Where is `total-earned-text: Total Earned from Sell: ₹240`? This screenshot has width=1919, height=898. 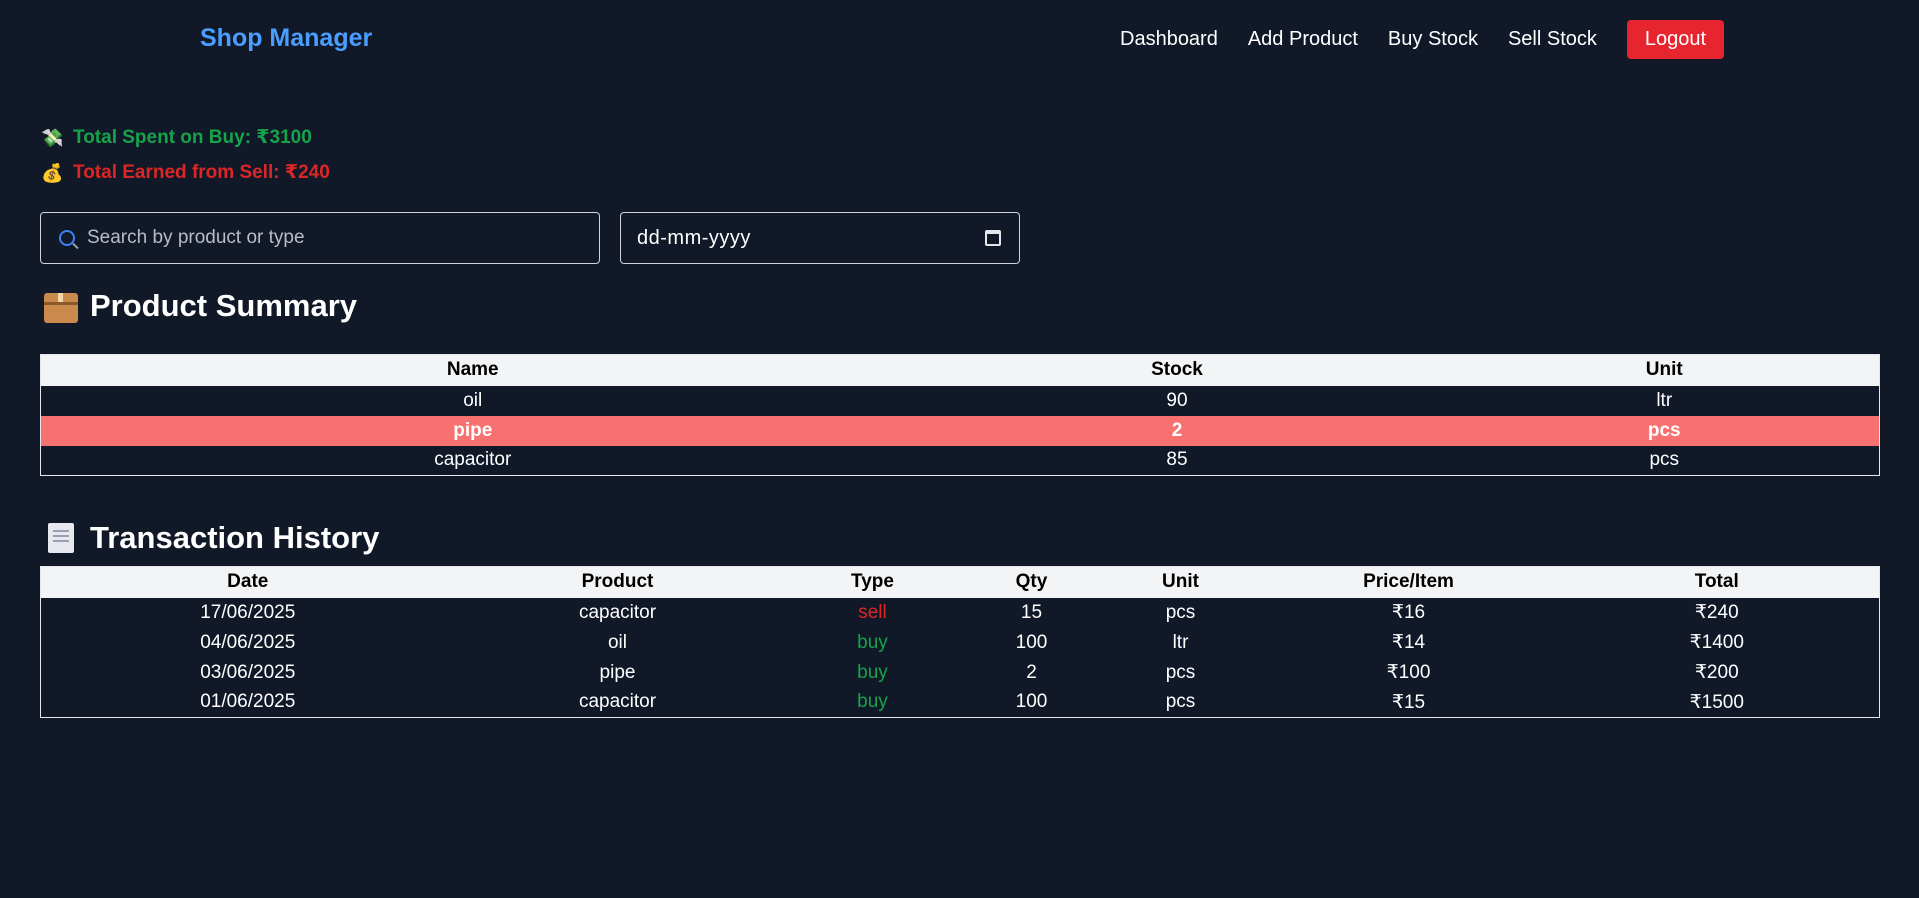 total-earned-text: Total Earned from Sell: ₹240 is located at coordinates (201, 172).